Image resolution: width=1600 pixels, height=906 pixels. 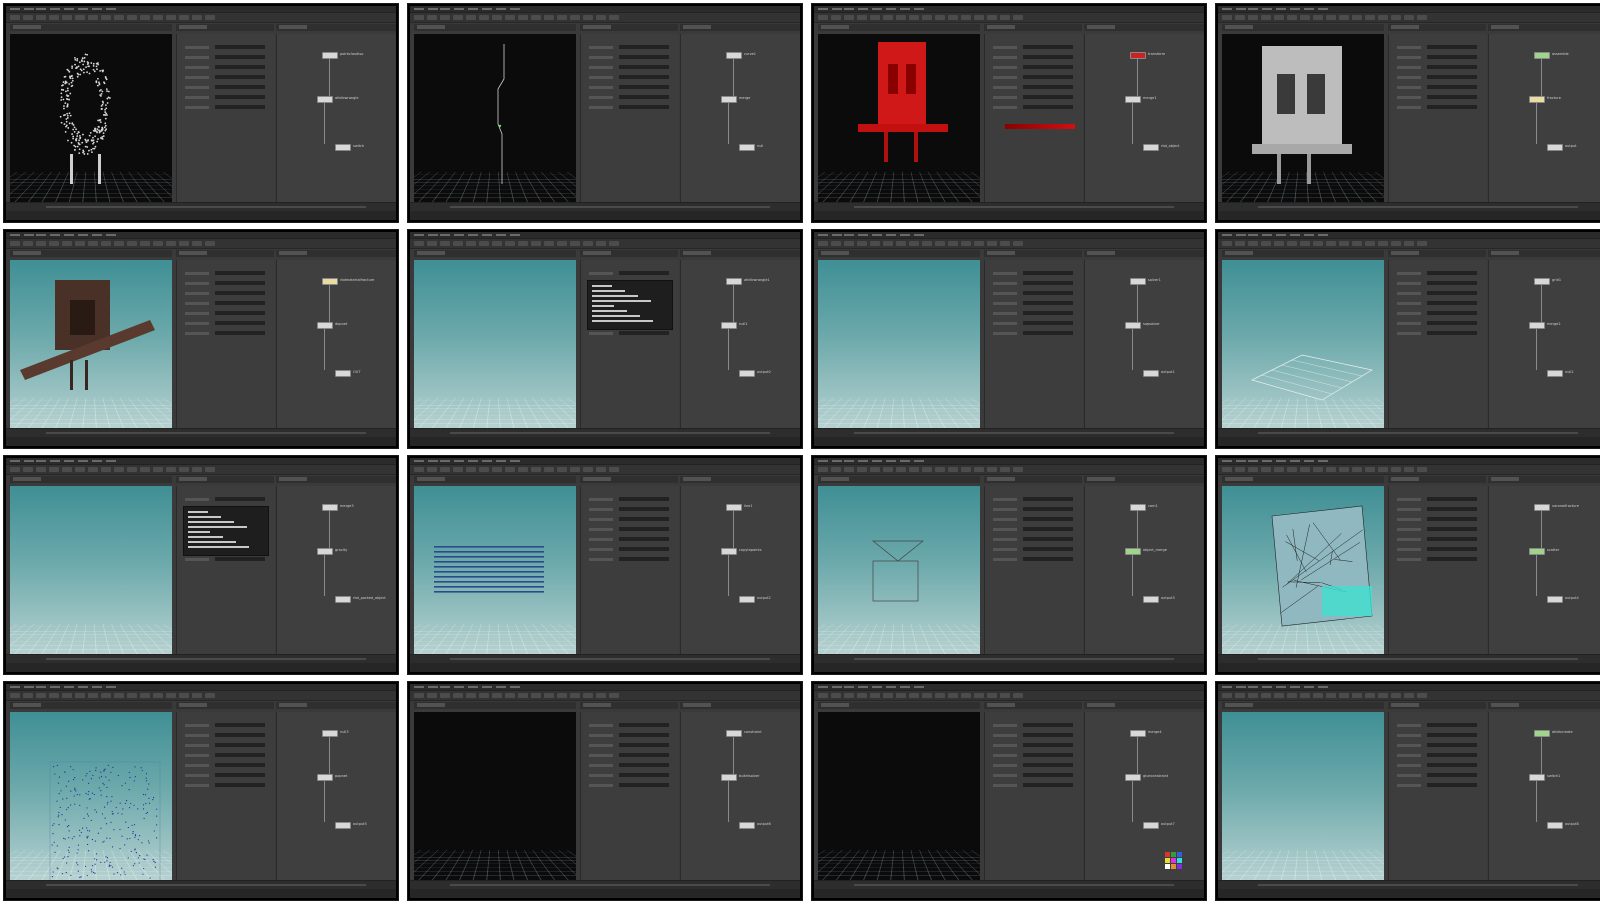 I want to click on network-editor: pointcloudiso attribwrangle switch, so click(x=336, y=119).